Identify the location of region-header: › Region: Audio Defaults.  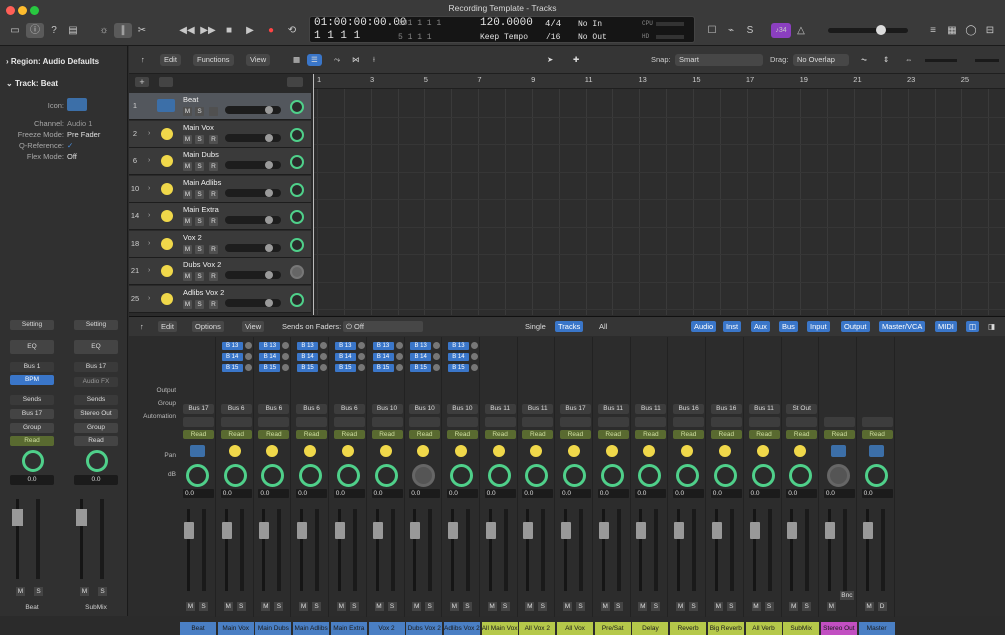
(70, 61).